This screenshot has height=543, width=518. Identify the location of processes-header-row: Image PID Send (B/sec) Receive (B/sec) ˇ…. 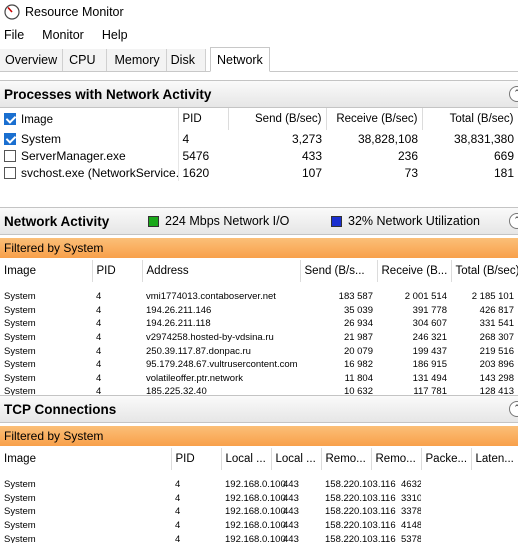
(259, 119).